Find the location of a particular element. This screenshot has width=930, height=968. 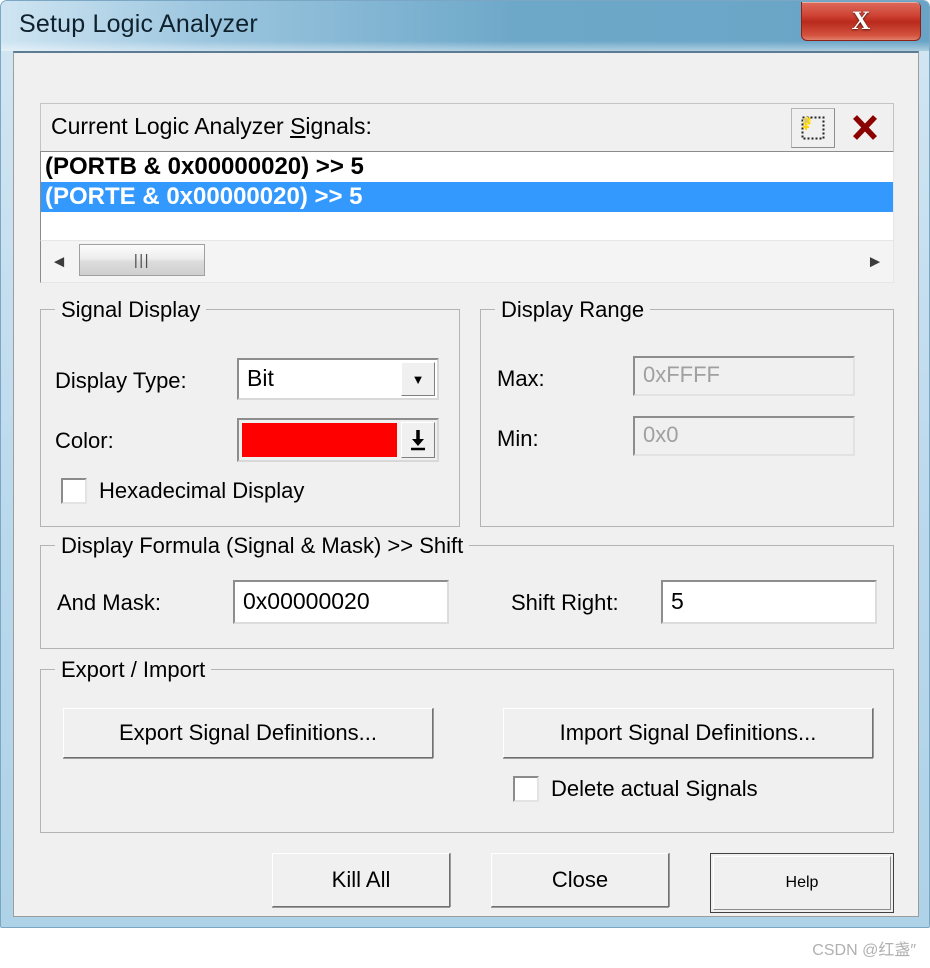

chevron-down-icon: ▼ is located at coordinates (418, 379).